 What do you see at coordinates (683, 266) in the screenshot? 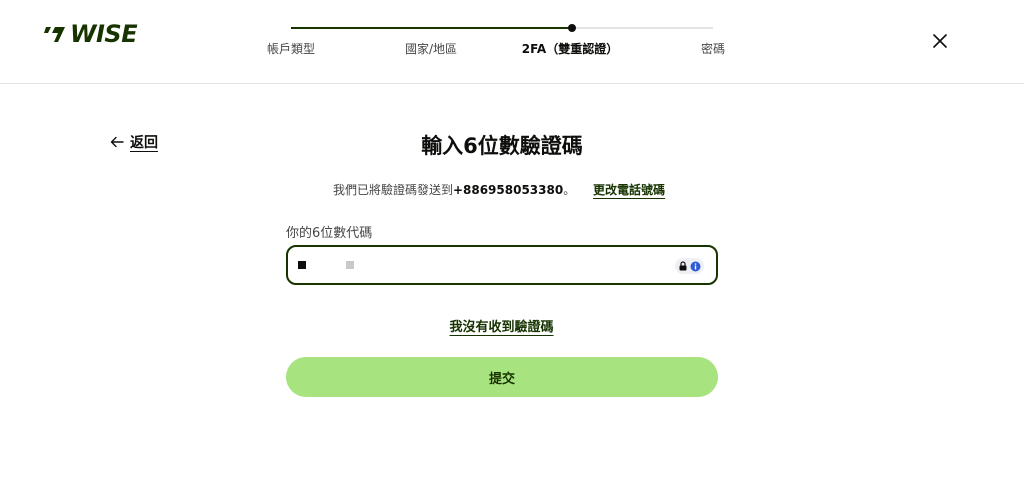
I see `lock-icon` at bounding box center [683, 266].